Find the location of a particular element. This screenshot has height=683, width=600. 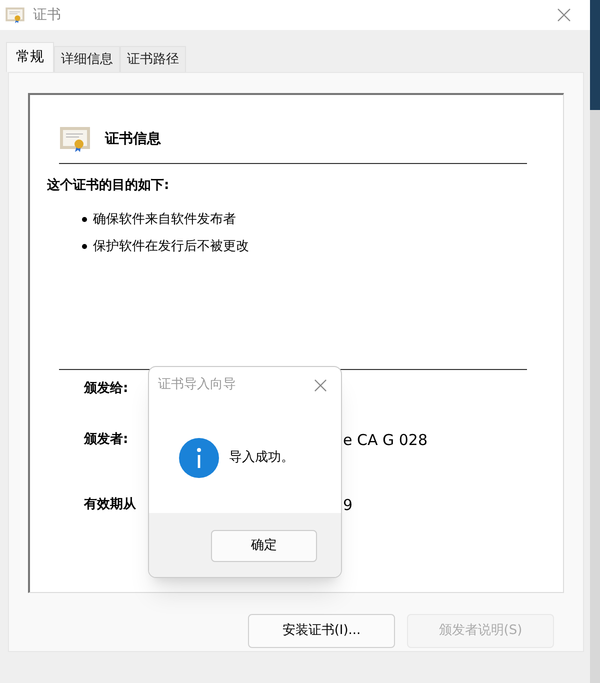

tab: 证书路径 is located at coordinates (153, 59).